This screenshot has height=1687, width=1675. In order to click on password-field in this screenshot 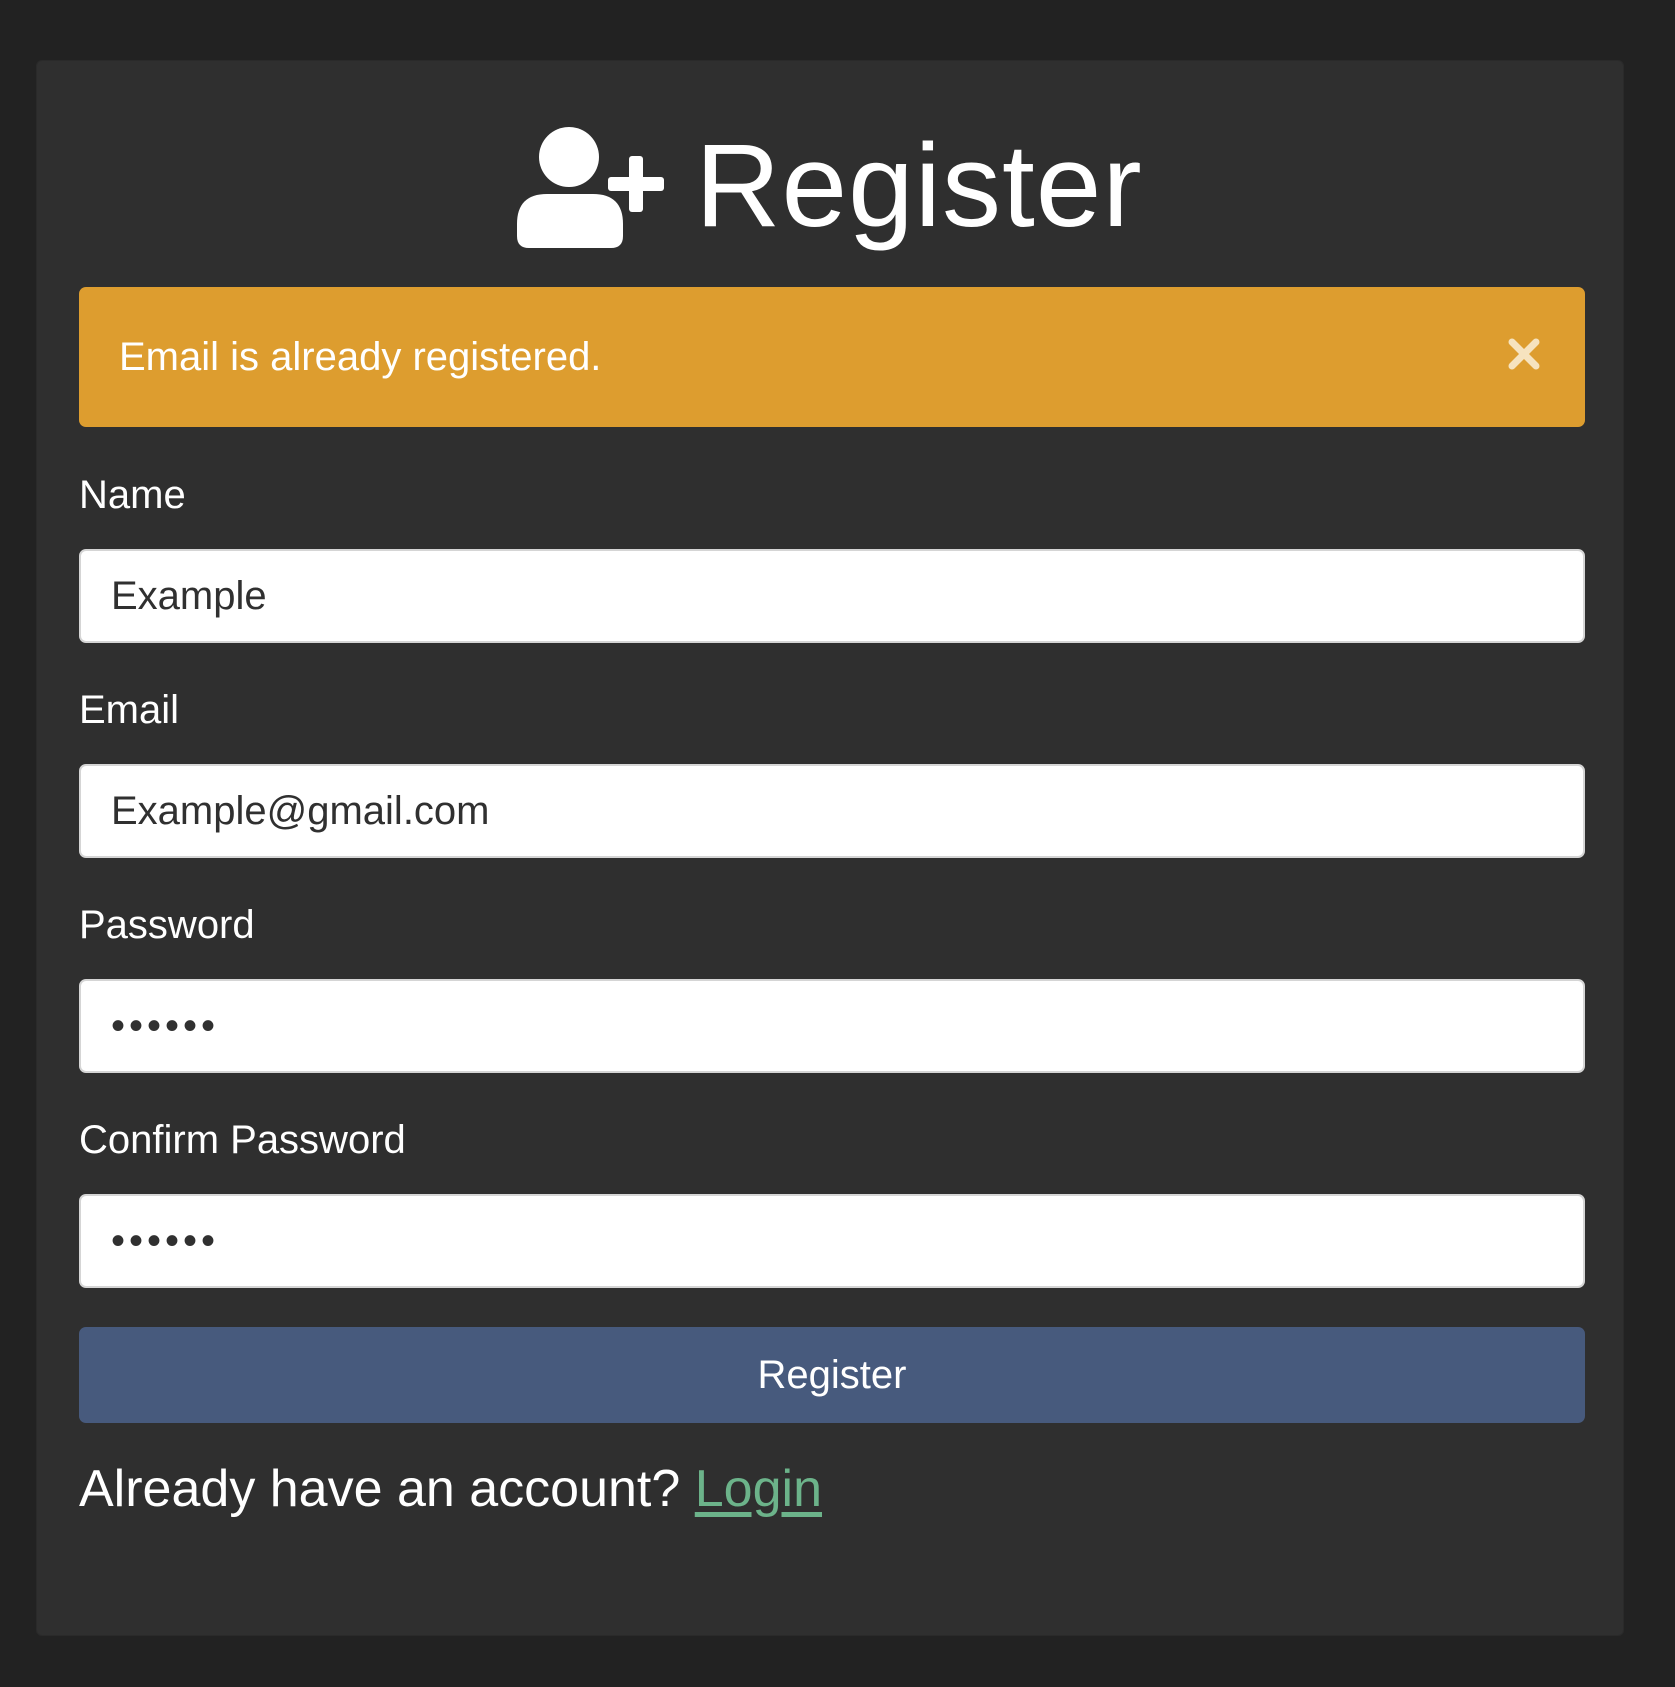, I will do `click(832, 1026)`.